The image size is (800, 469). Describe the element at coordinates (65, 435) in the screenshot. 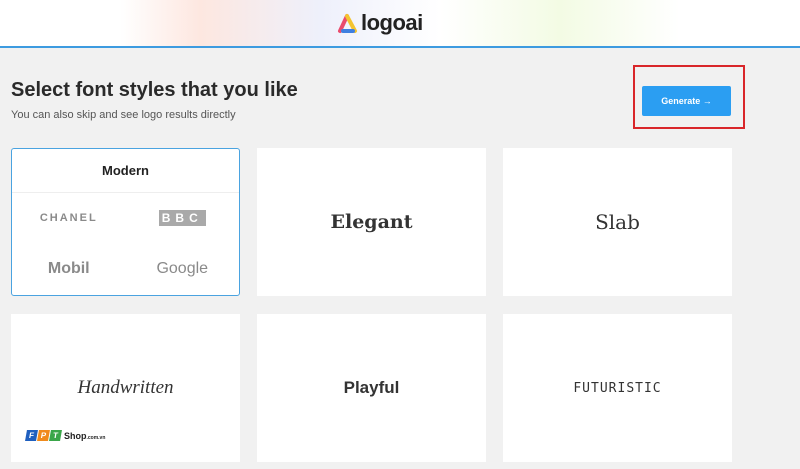

I see `fptshop-watermark: FPT Shop.com.vn` at that location.